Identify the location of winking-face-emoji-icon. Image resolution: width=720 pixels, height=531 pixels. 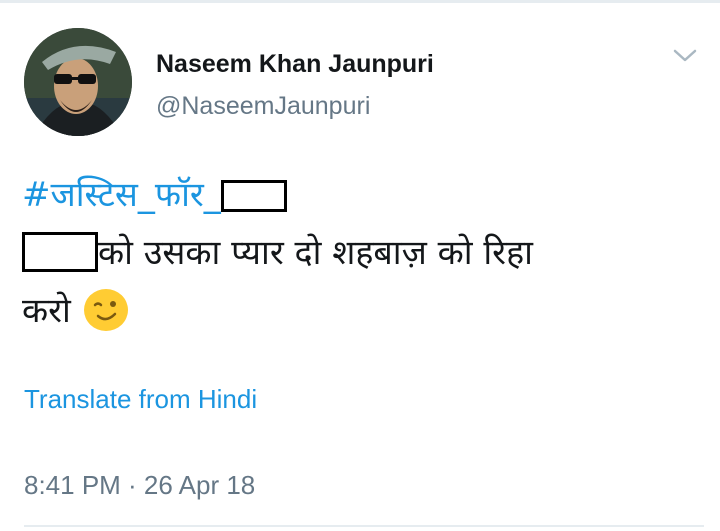
(106, 319).